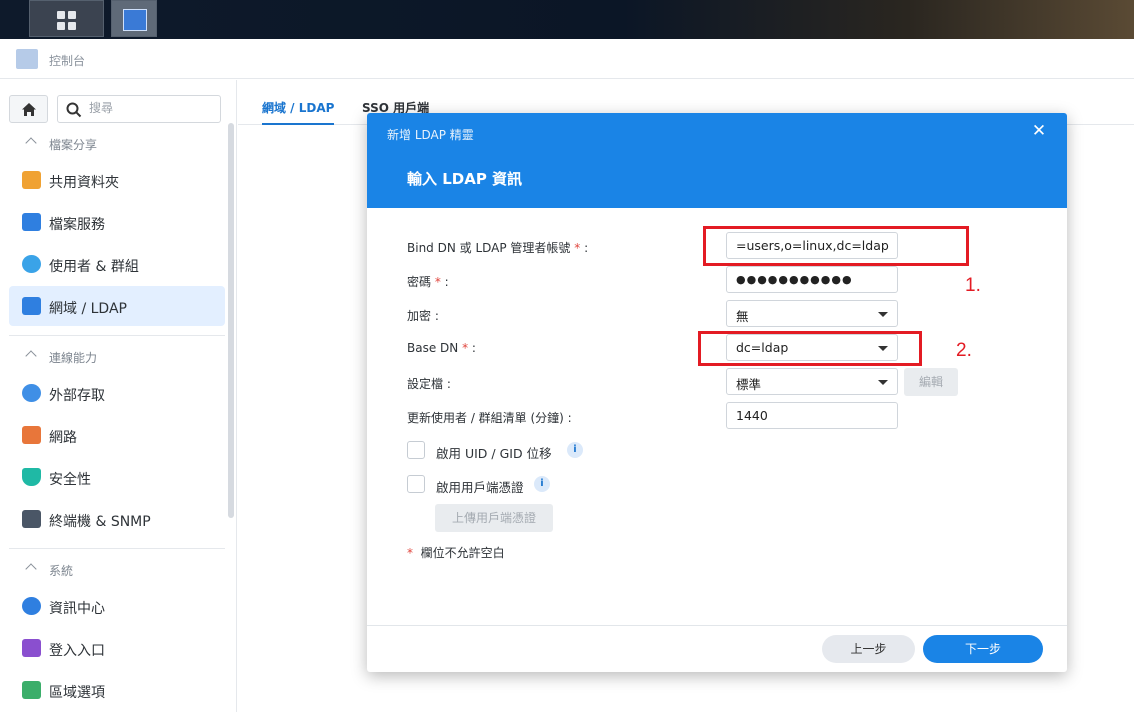  What do you see at coordinates (494, 453) in the screenshot?
I see `uid-gid-shift-label: 啟用 UID / GID 位移` at bounding box center [494, 453].